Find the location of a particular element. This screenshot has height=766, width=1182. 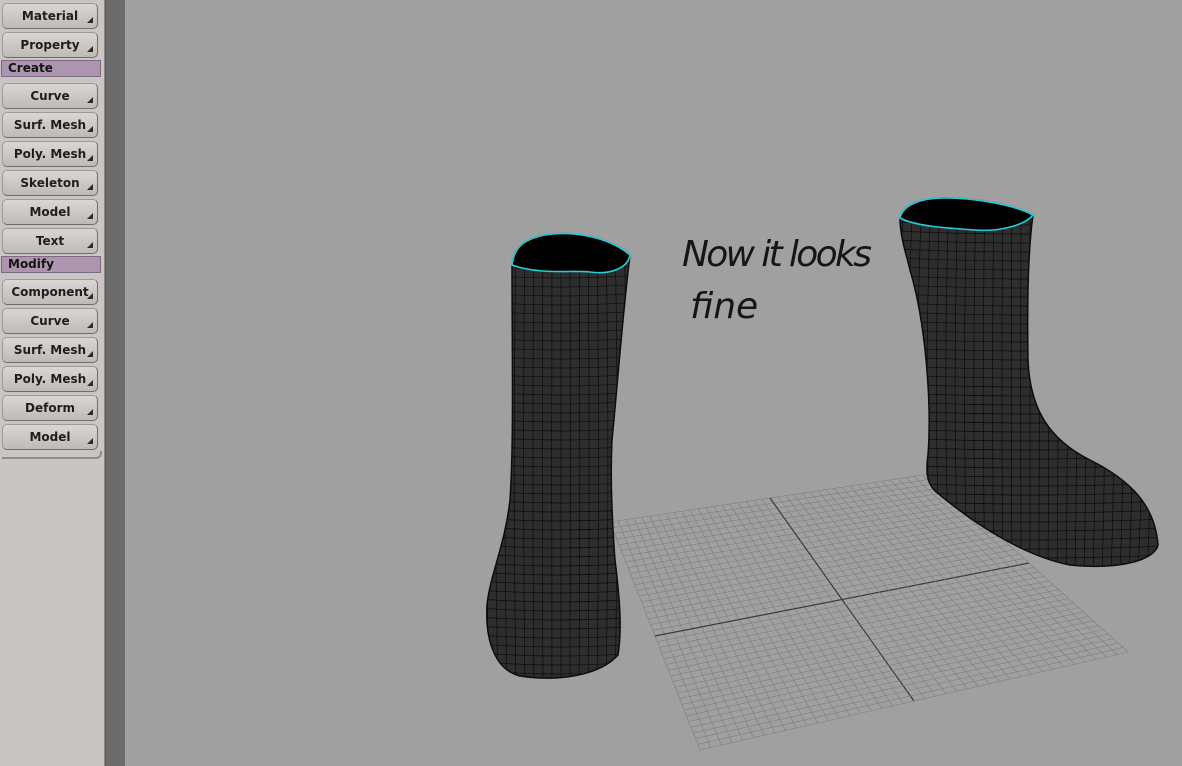

property-button-label: Property is located at coordinates (50, 45).